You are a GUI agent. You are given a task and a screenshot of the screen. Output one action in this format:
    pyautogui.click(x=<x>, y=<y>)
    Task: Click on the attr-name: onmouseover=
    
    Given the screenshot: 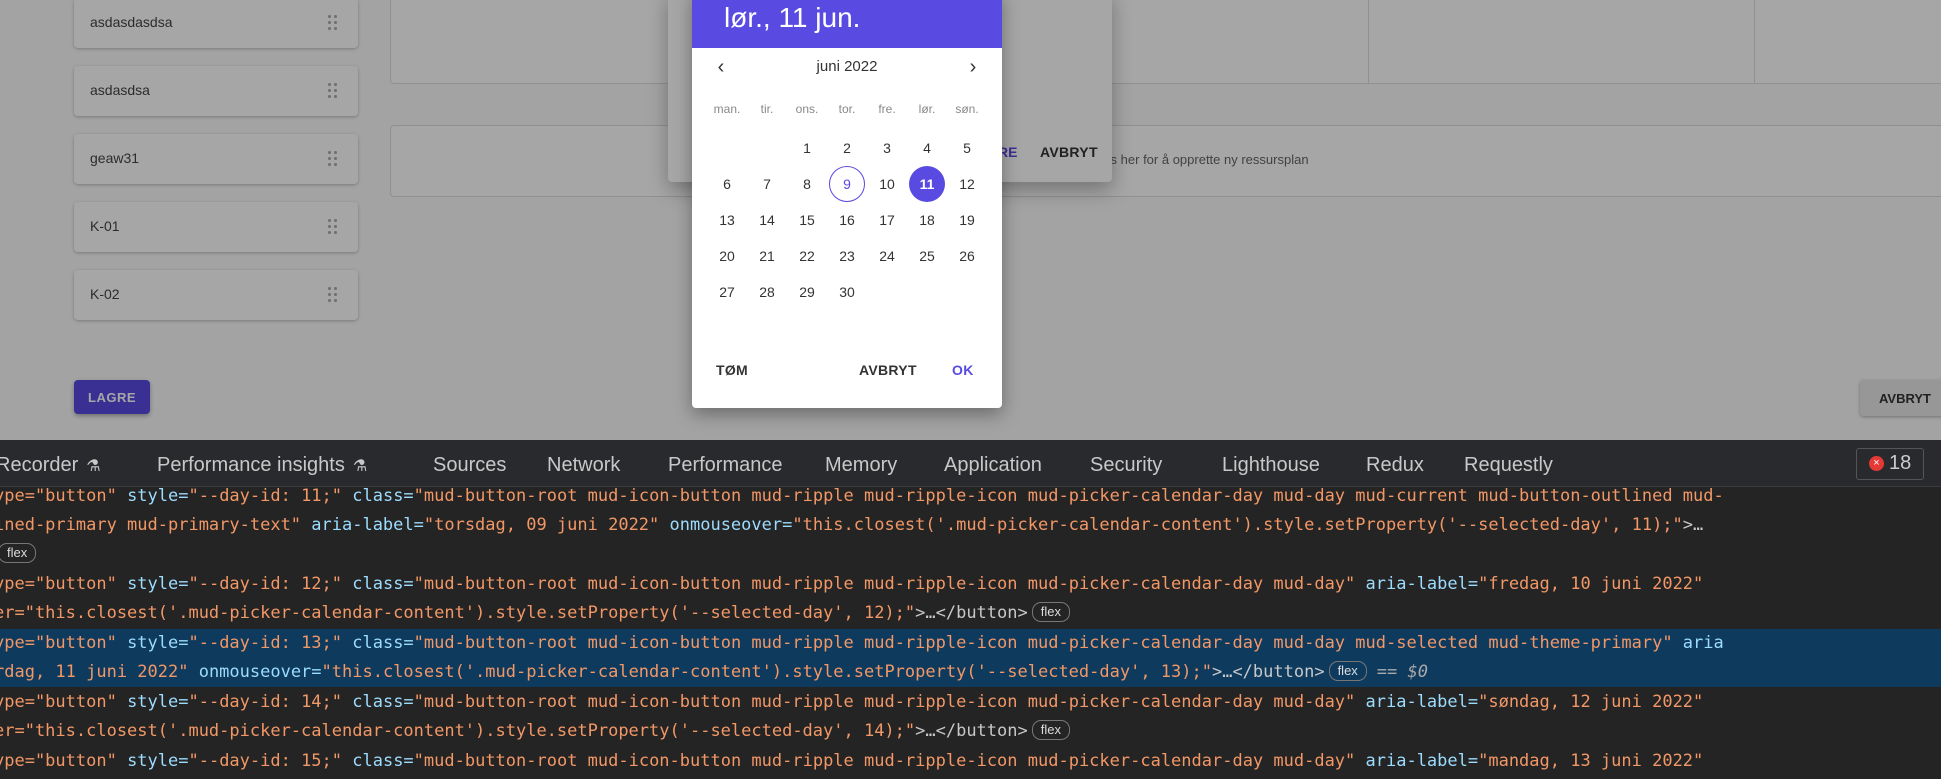 What is the action you would take?
    pyautogui.click(x=731, y=525)
    